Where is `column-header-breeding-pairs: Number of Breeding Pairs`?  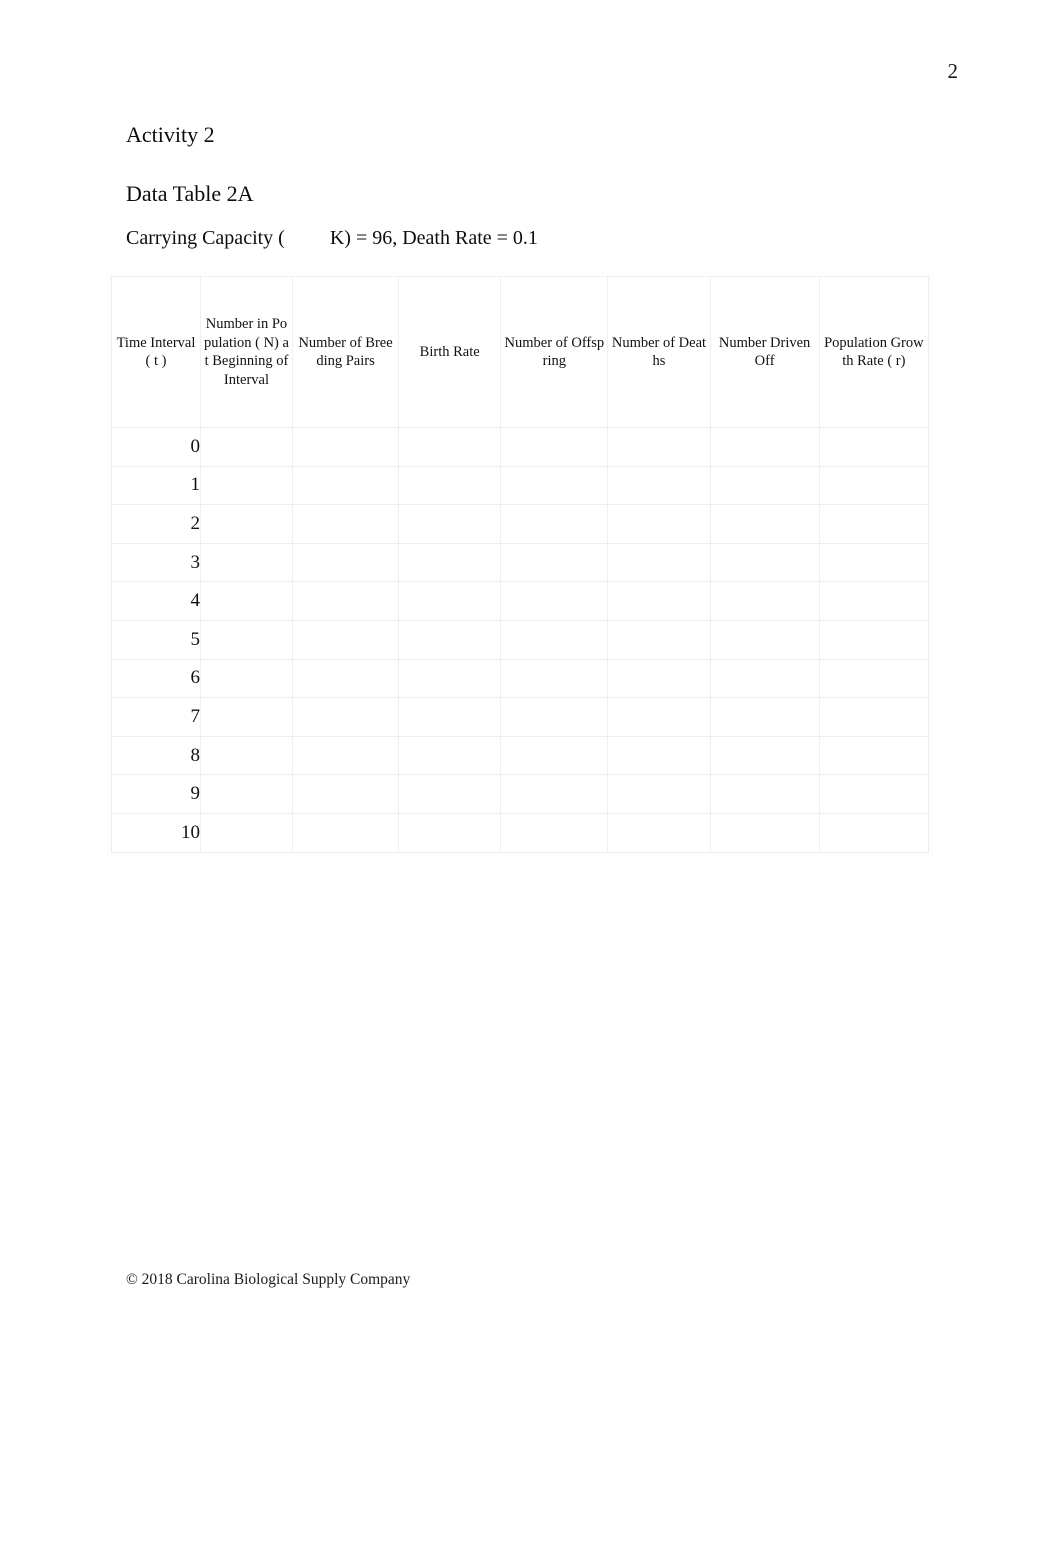
column-header-breeding-pairs: Number of Breeding Pairs is located at coordinates (345, 352).